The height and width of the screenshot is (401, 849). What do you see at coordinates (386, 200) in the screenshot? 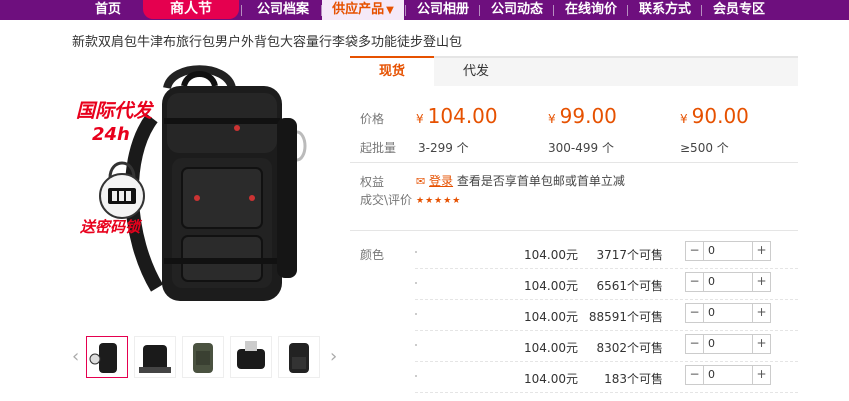
I see `reviews-label: 成交\评价` at bounding box center [386, 200].